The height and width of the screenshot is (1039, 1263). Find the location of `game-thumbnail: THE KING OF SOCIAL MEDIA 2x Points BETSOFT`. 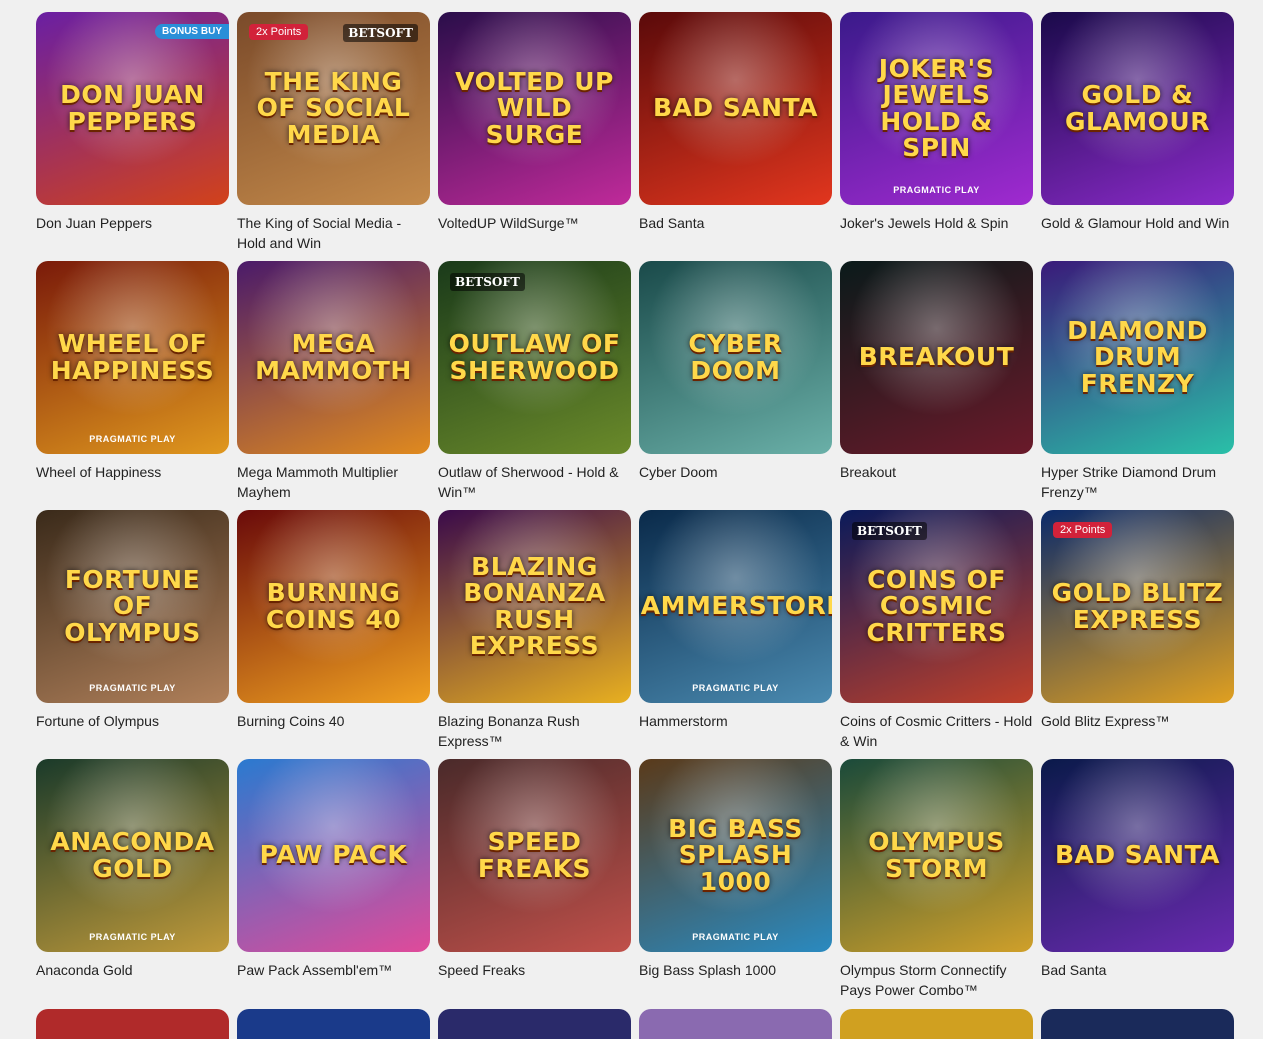

game-thumbnail: THE KING OF SOCIAL MEDIA 2x Points BETSOFT is located at coordinates (333, 108).